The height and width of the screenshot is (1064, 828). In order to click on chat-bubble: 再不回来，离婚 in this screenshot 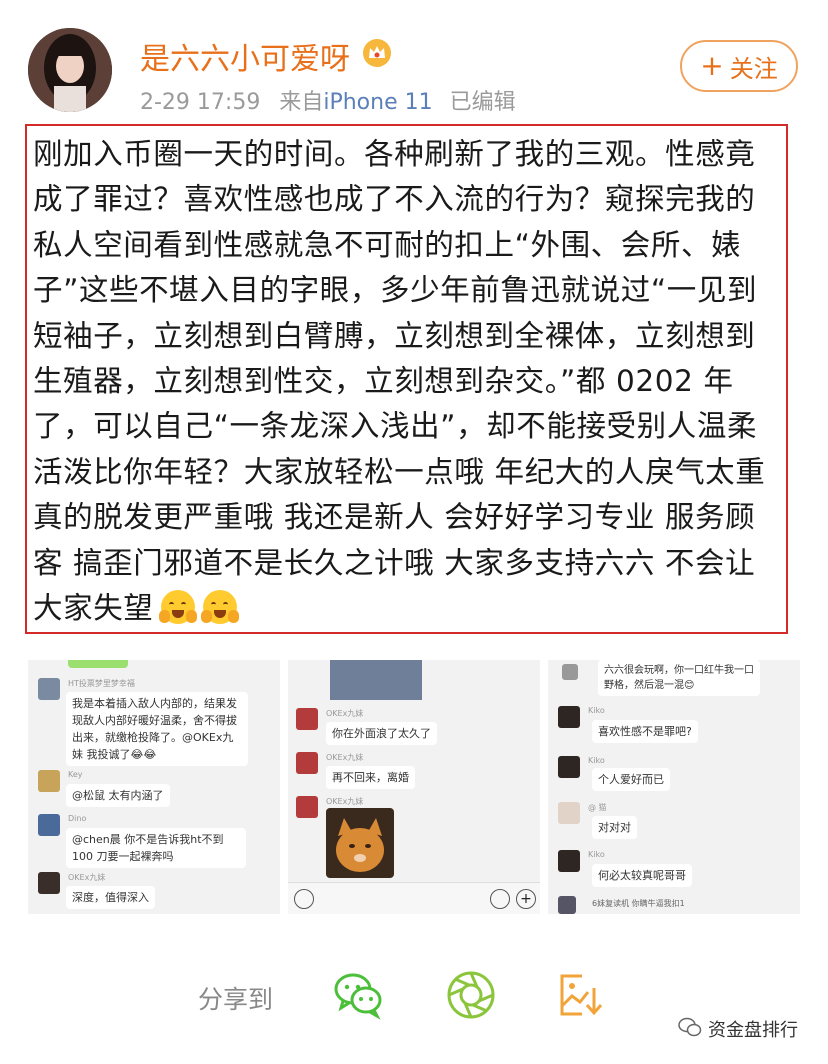, I will do `click(370, 777)`.